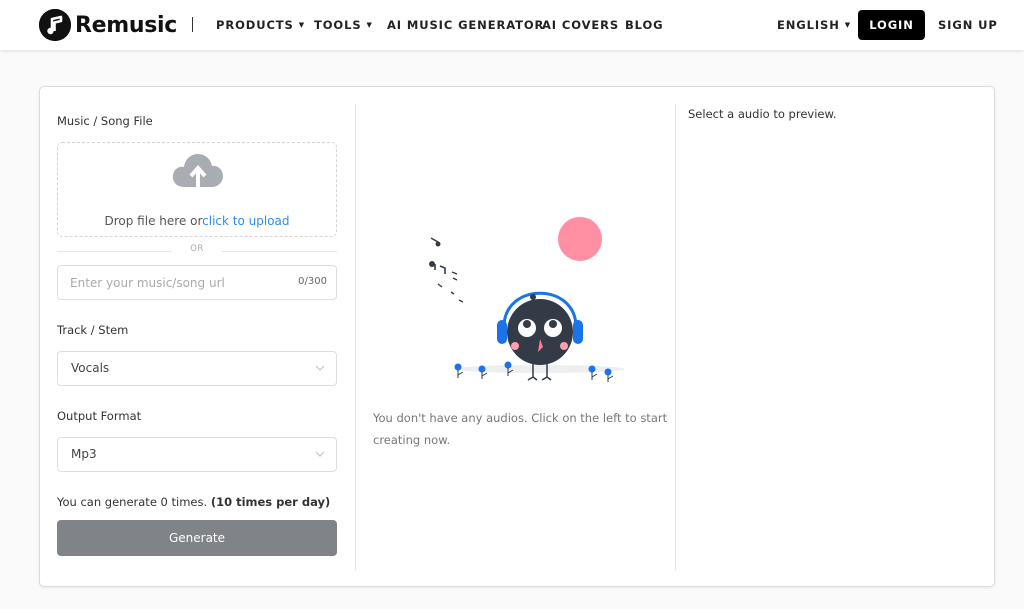 This screenshot has height=609, width=1024. What do you see at coordinates (197, 368) in the screenshot?
I see `track-select: Vocals` at bounding box center [197, 368].